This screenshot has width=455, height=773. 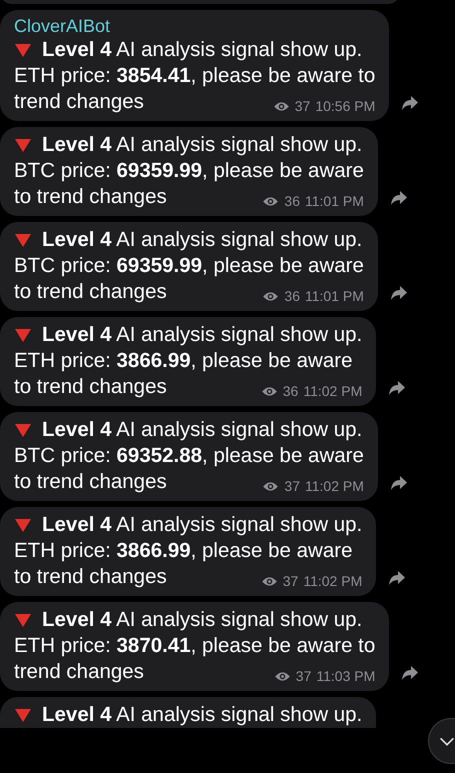 What do you see at coordinates (189, 456) in the screenshot?
I see `message-text: BTC price: 69352.88, please be aware` at bounding box center [189, 456].